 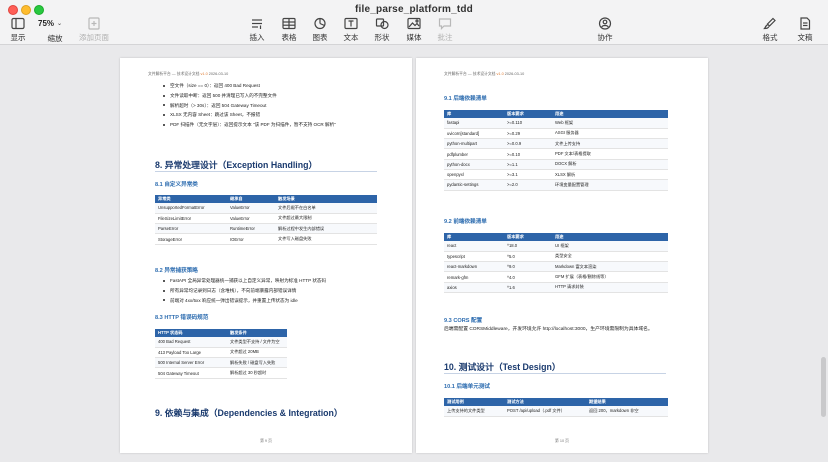 I want to click on table-cell: >=3.1, so click(x=528, y=175).